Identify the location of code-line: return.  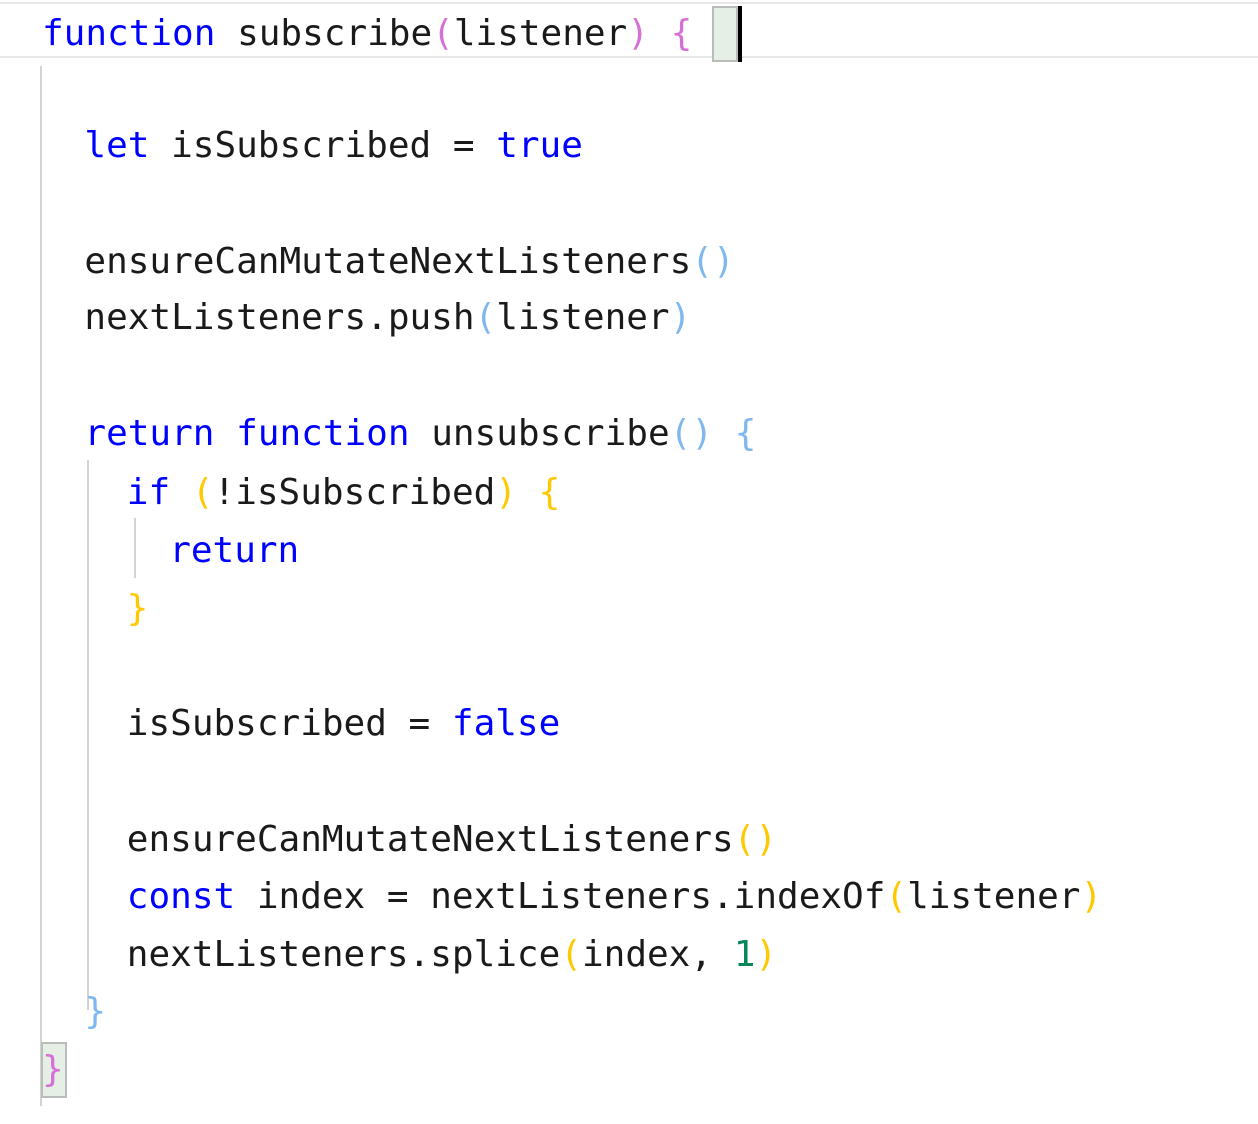
(629, 551).